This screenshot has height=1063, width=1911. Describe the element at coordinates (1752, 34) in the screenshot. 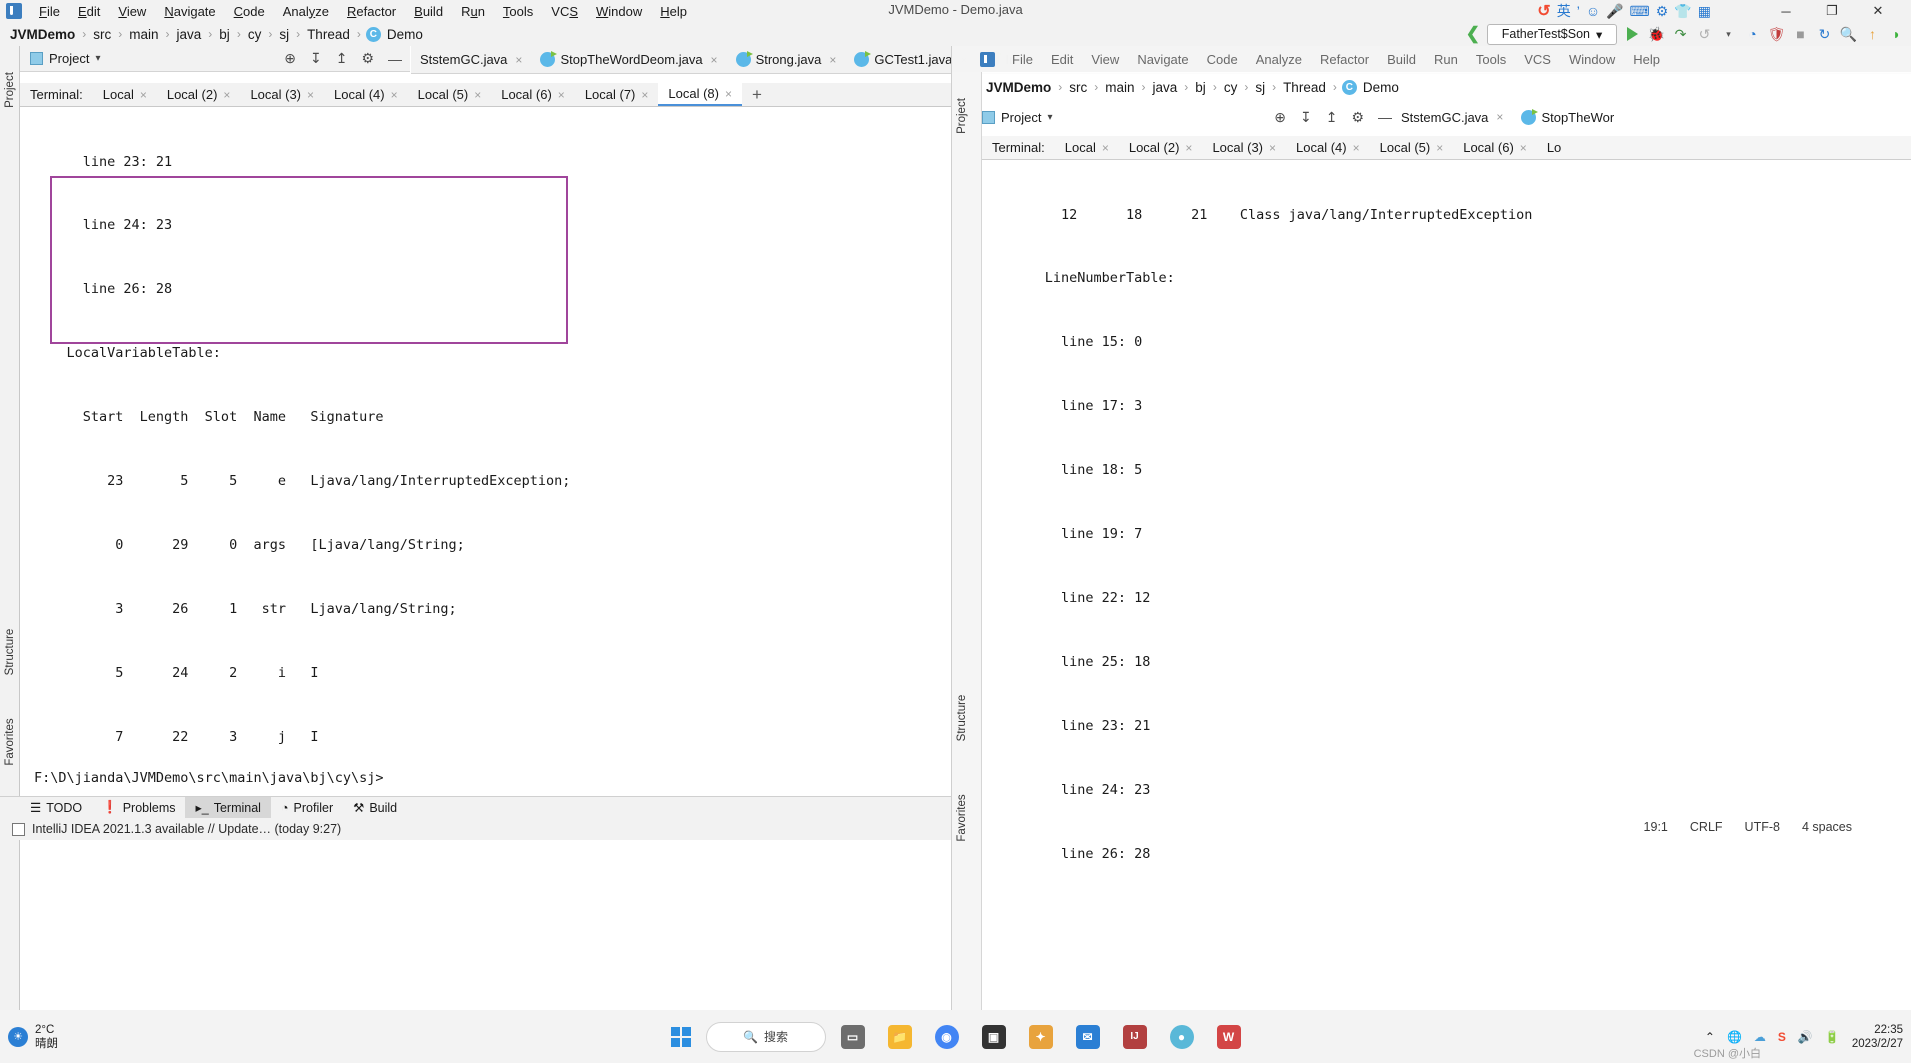

I see `attach-profiler-icon: ◔` at that location.